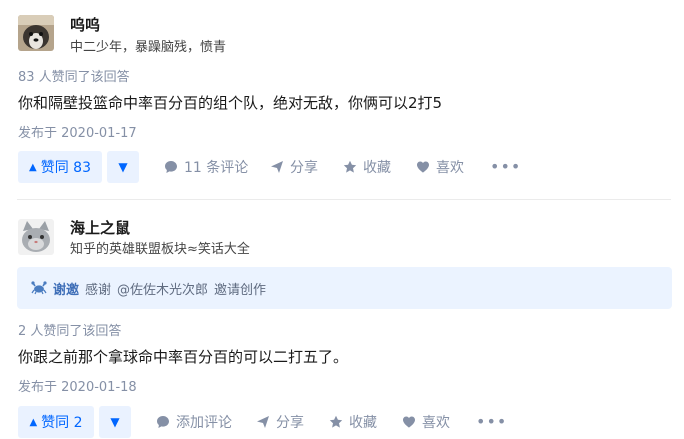 The image size is (684, 439). I want to click on crab-icon, so click(39, 288).